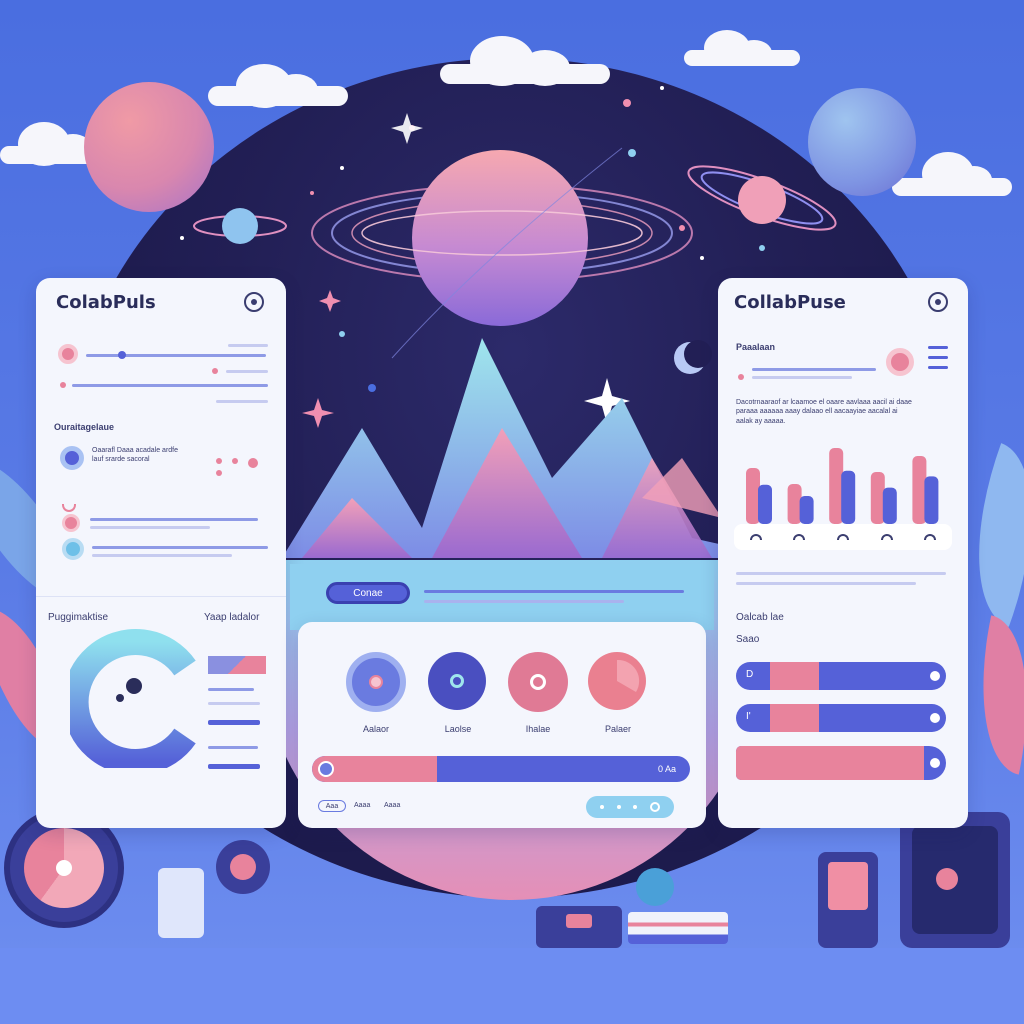 This screenshot has width=1024, height=1024. What do you see at coordinates (392, 805) in the screenshot?
I see `tab-3: Aaaa` at bounding box center [392, 805].